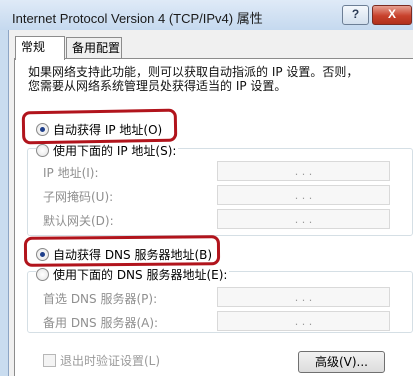 This screenshot has width=413, height=376. Describe the element at coordinates (115, 150) in the screenshot. I see `radio-manual-ip-label: 使用下面的 IP 地址(S):` at that location.